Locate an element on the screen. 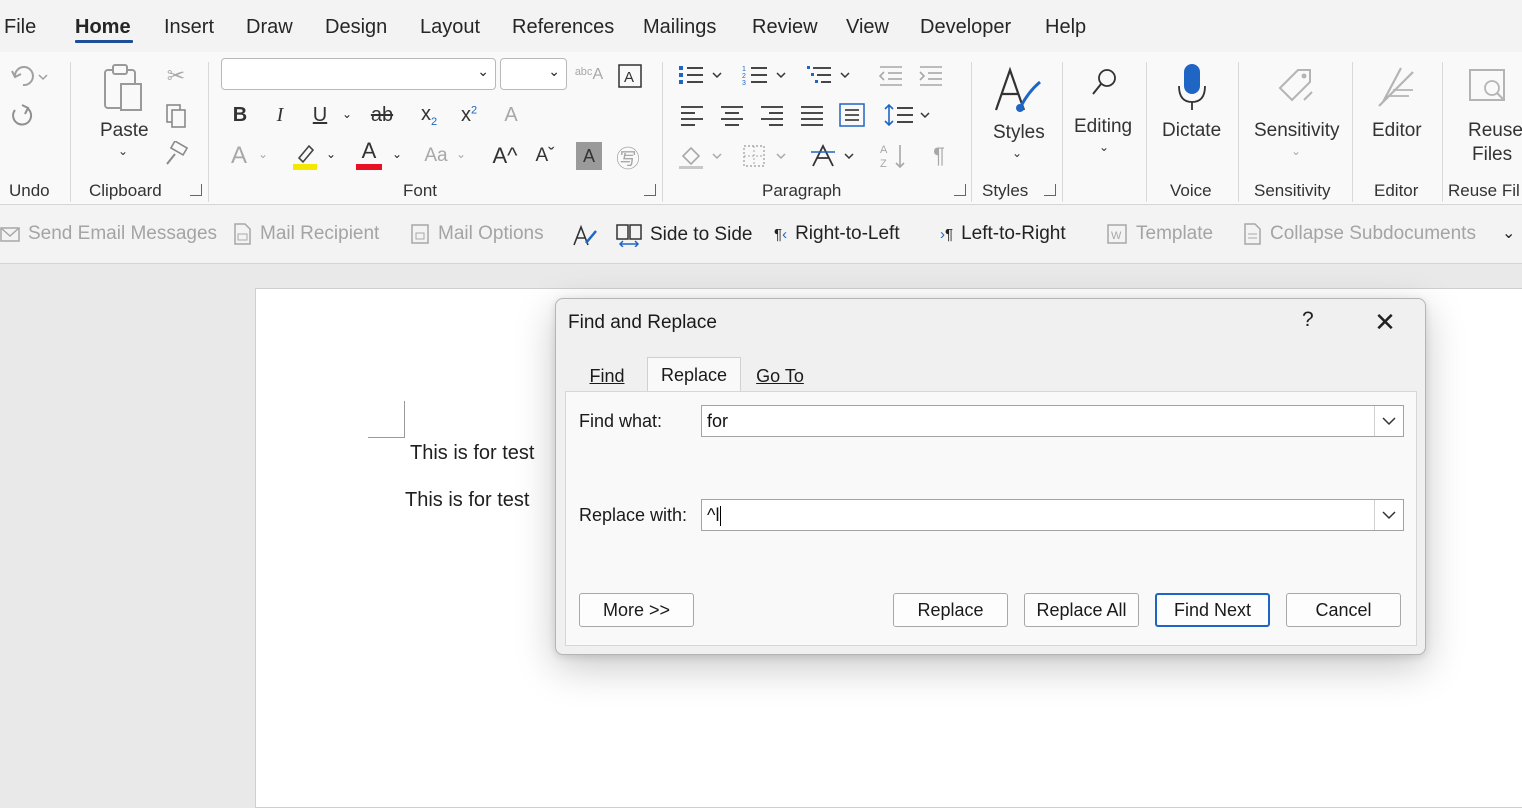  show-formatting-marks-button: ¶ is located at coordinates (939, 156).